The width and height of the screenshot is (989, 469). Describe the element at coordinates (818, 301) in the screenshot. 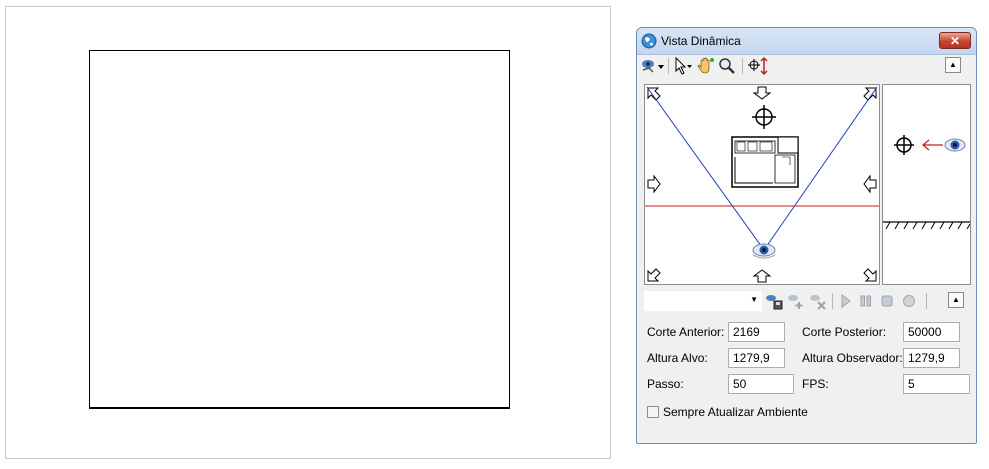

I see `delete-camera-icon` at that location.